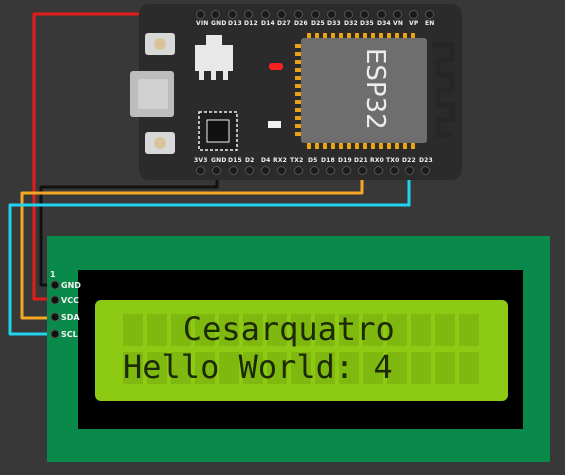 The width and height of the screenshot is (565, 475). Describe the element at coordinates (55, 285) in the screenshot. I see `lcd-pin-gnd-socket` at that location.